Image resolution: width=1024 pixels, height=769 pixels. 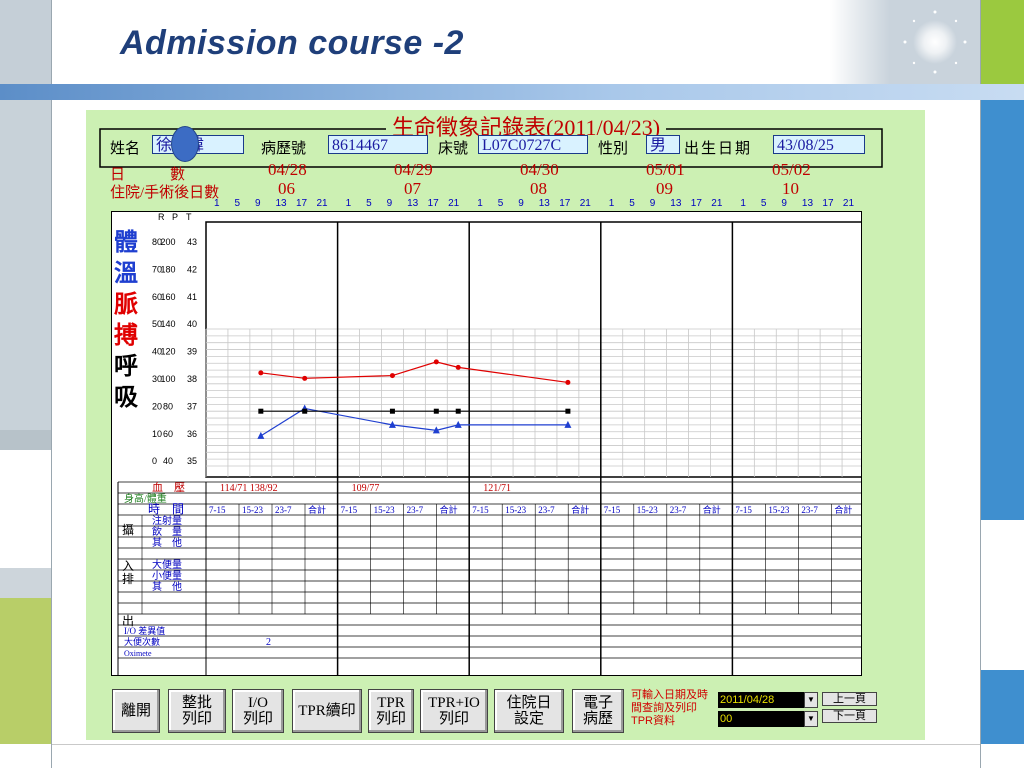 What do you see at coordinates (768, 700) in the screenshot?
I see `query-date-select: 2011/04/28` at bounding box center [768, 700].